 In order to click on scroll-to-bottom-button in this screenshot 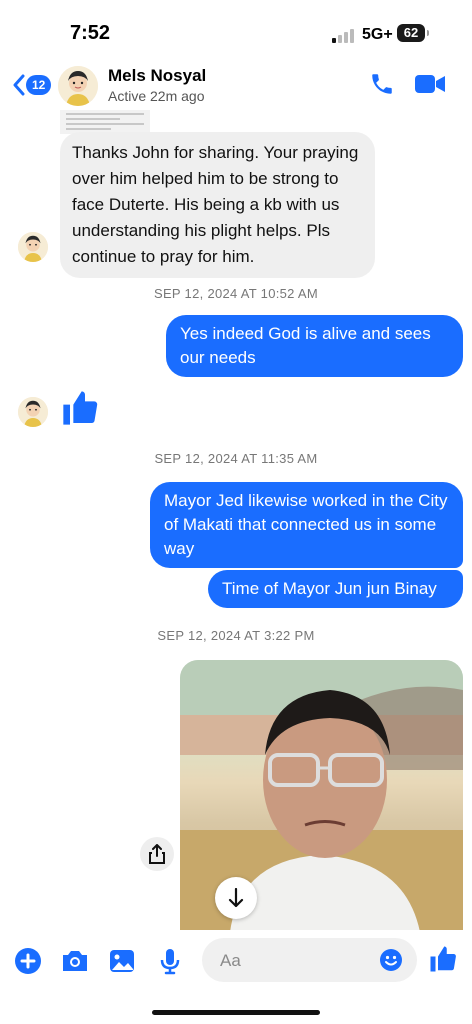, I will do `click(236, 898)`.